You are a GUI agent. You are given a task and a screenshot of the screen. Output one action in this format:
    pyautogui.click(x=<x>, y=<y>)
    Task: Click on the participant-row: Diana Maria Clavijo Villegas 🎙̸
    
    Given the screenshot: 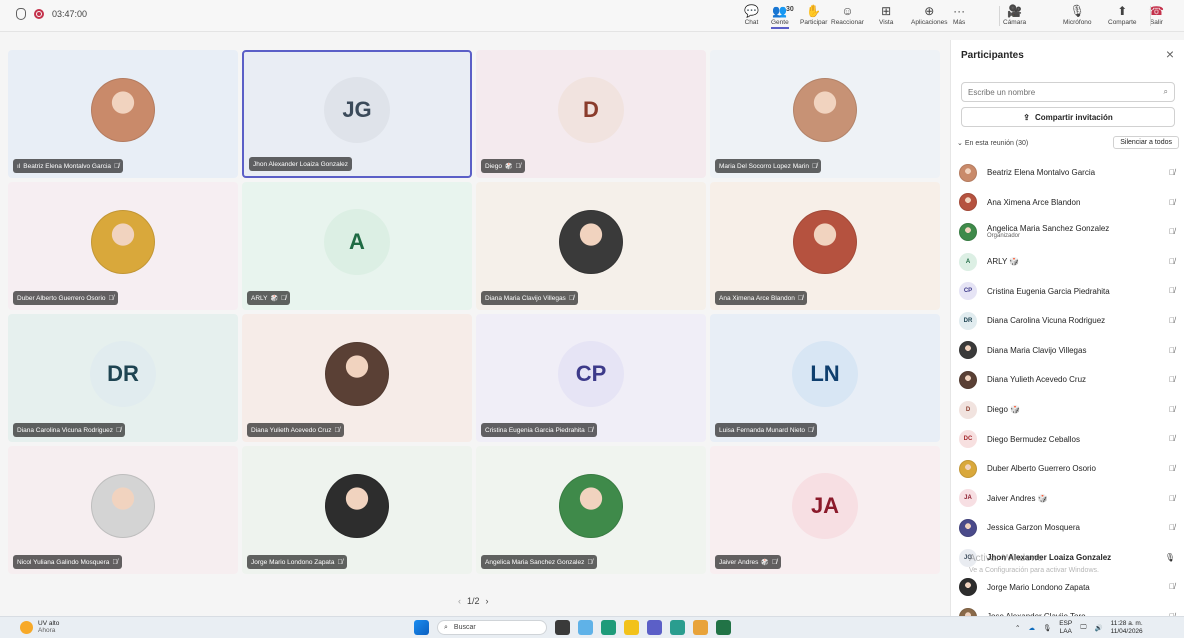 What is the action you would take?
    pyautogui.click(x=1070, y=351)
    